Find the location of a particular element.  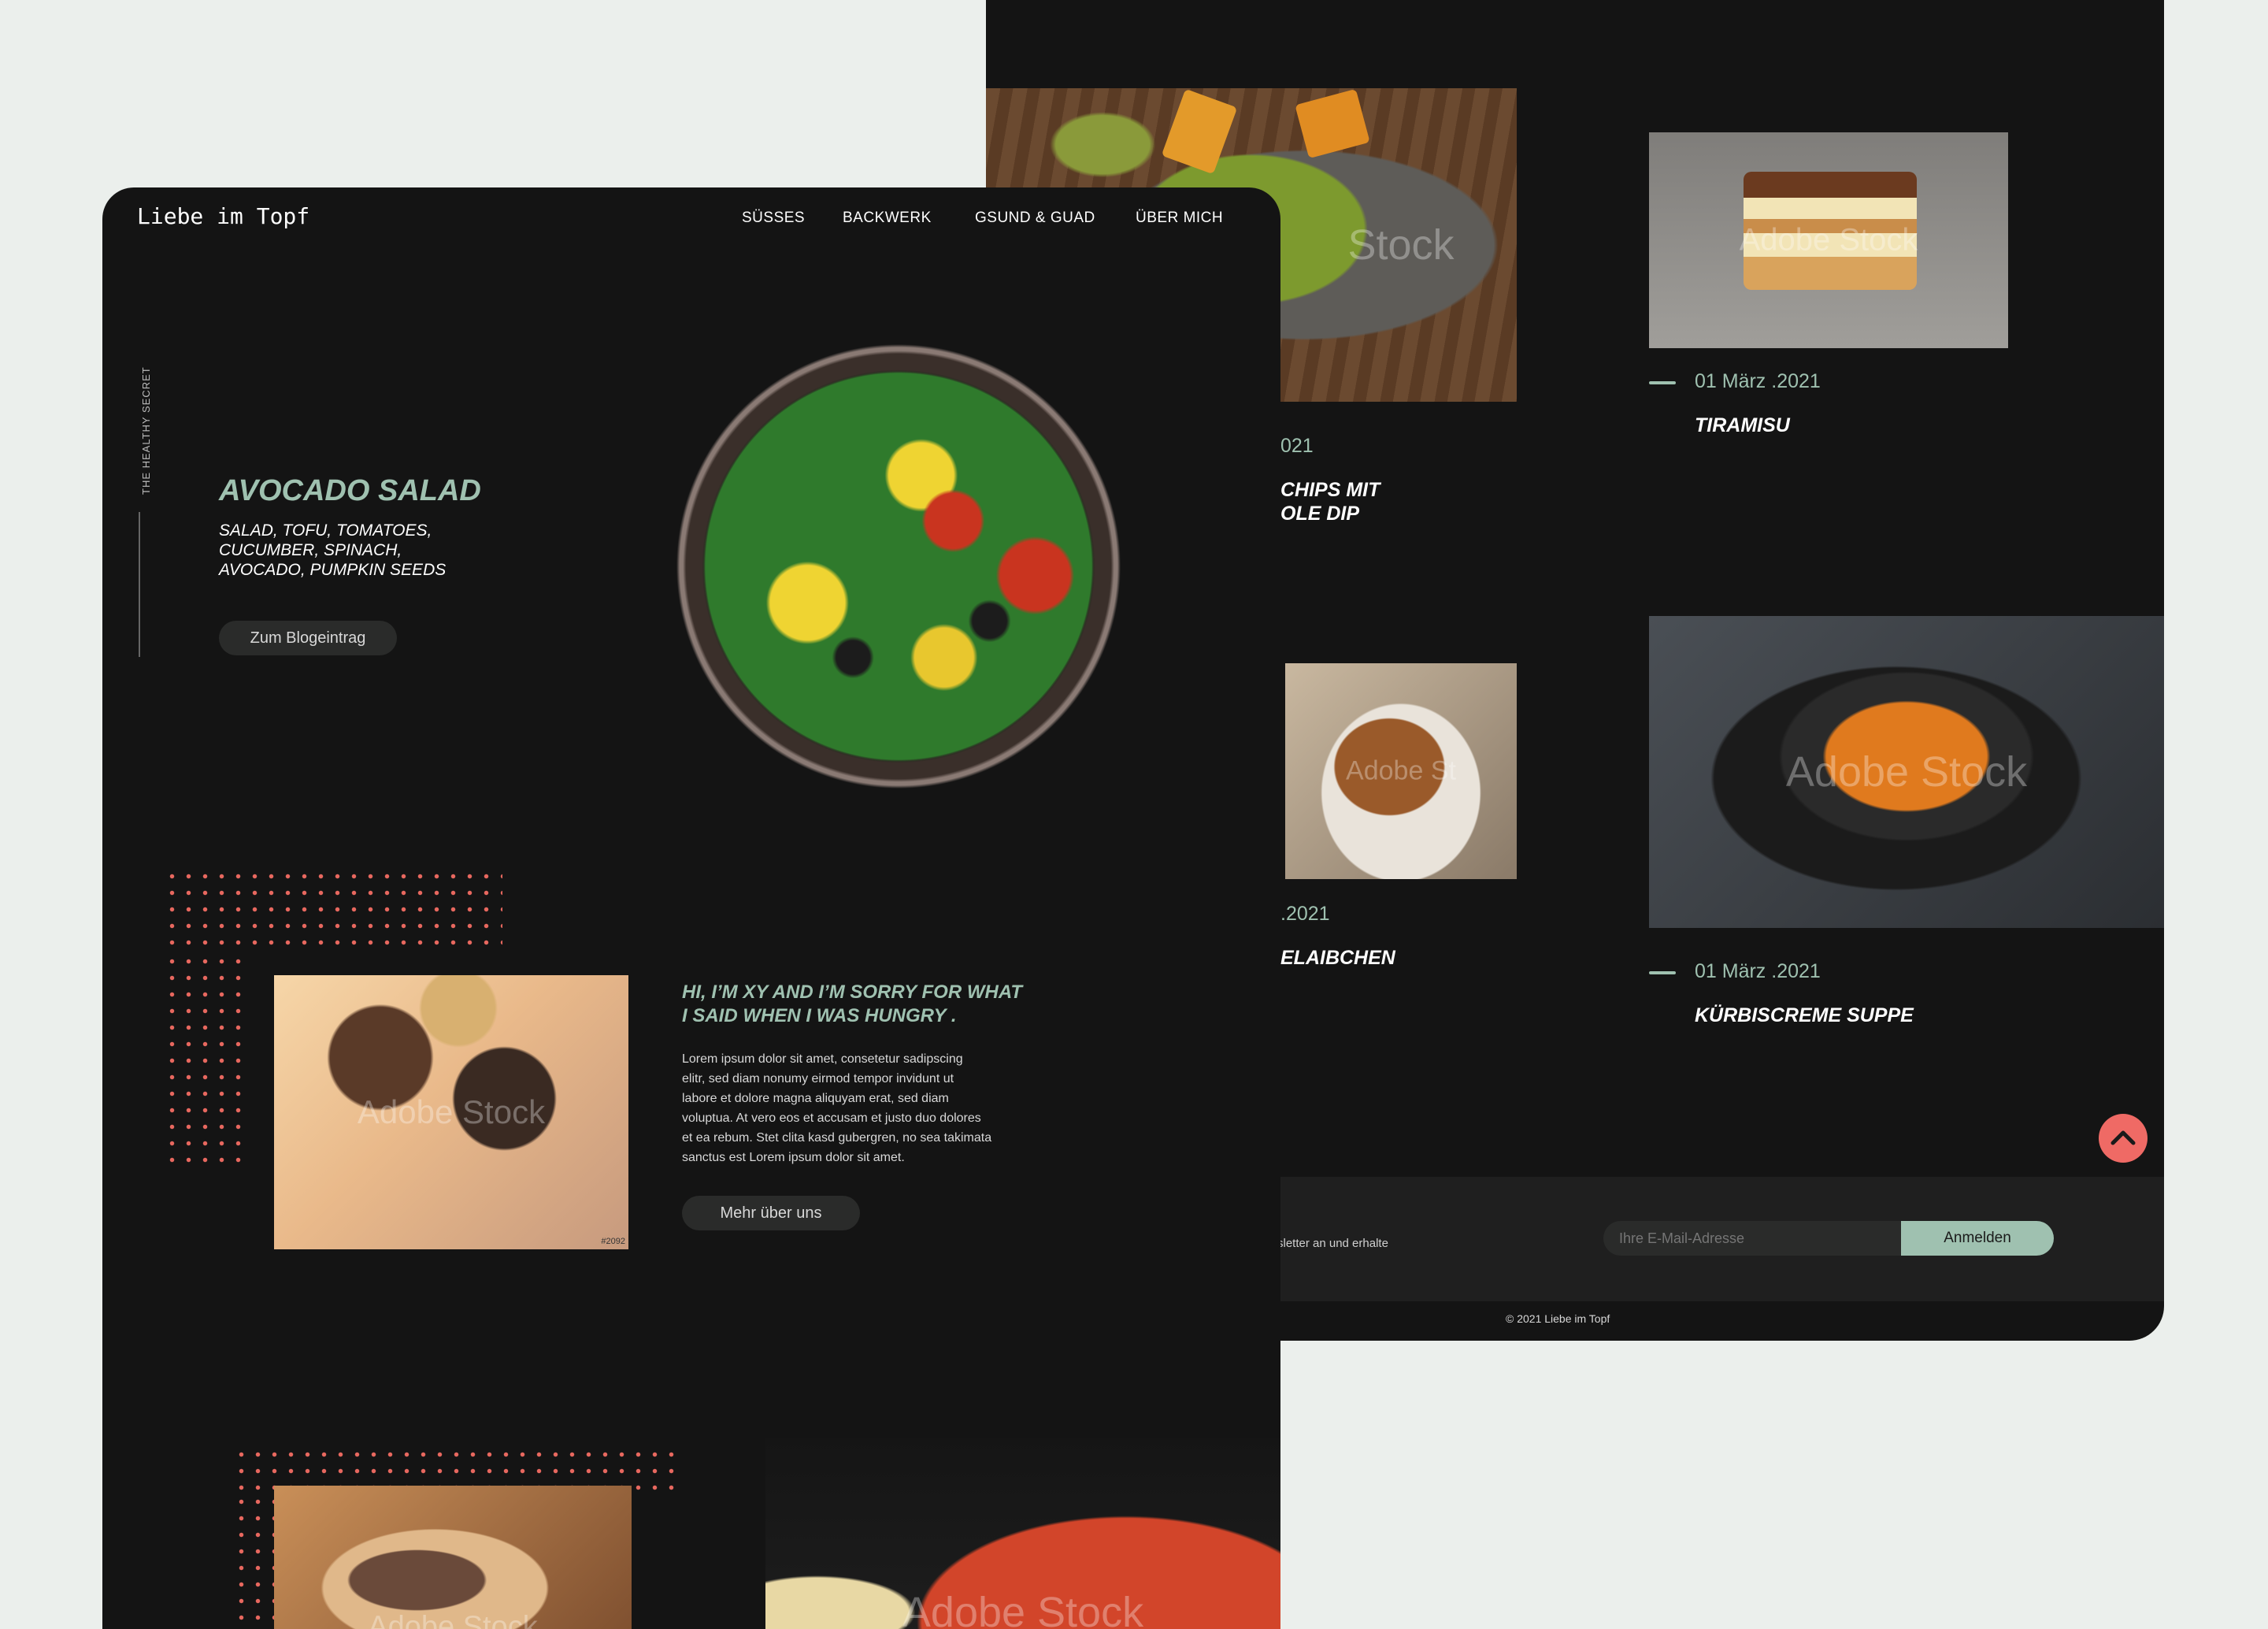

subscribe-button: Anmelden is located at coordinates (1977, 1238).